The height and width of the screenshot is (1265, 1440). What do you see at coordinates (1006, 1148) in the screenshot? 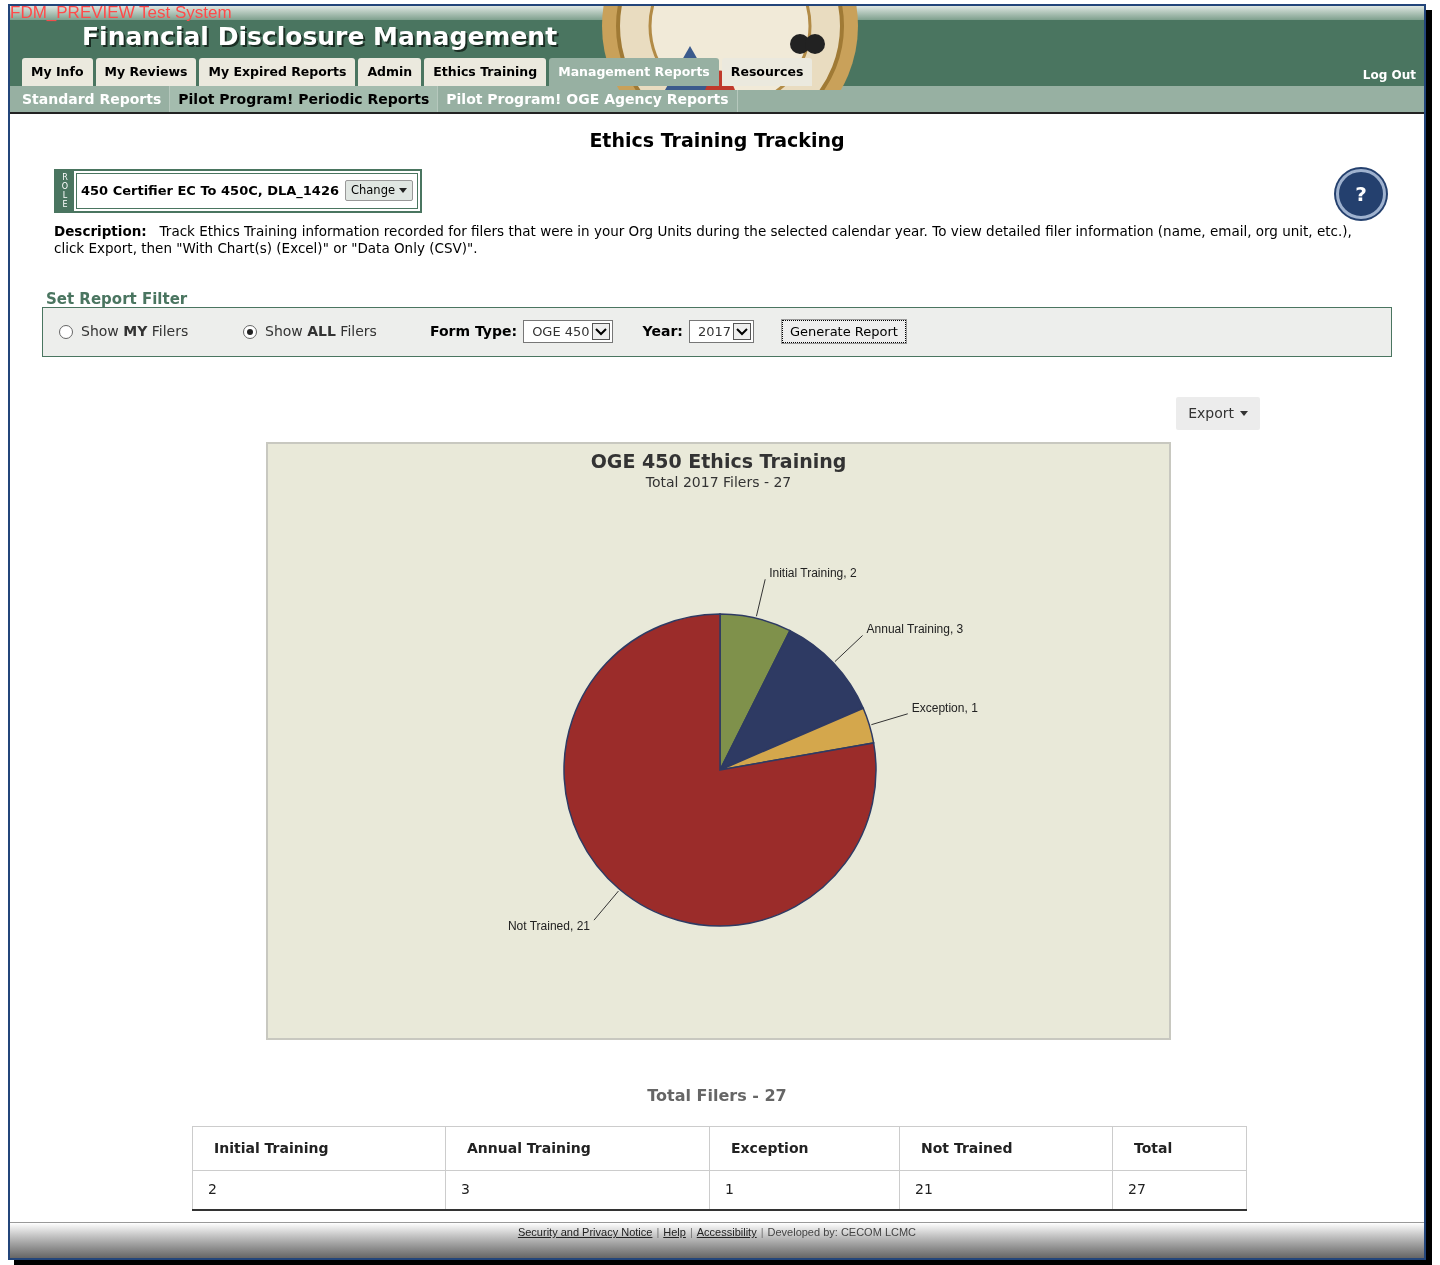
I see `column-header: Not Trained` at bounding box center [1006, 1148].